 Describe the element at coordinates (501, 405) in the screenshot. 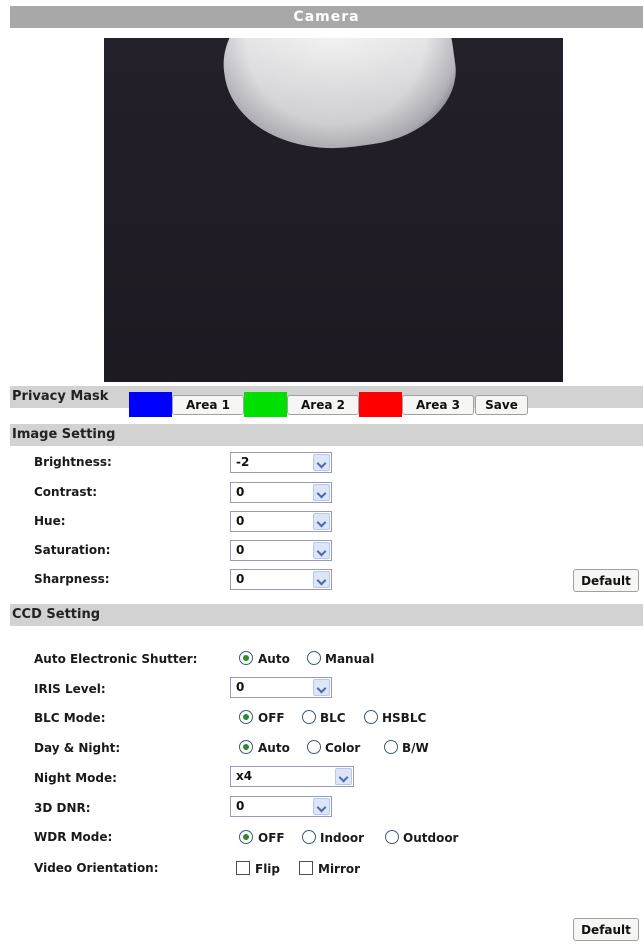

I see `save-mask-button: Save` at that location.